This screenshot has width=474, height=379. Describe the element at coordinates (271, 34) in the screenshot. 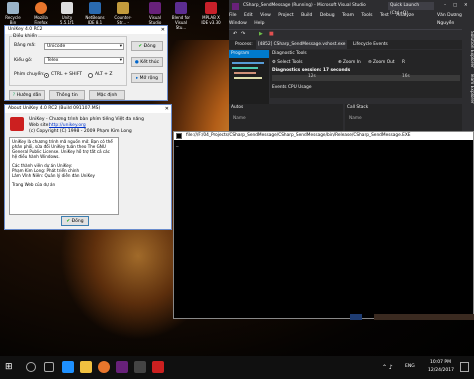

I see `stop-icon: ■` at that location.